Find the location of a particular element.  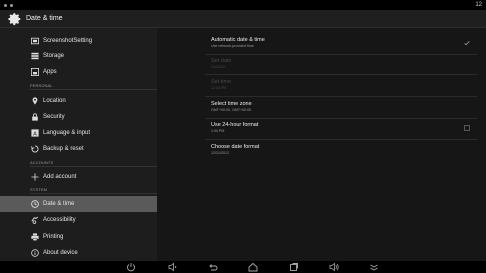

language-icon: A is located at coordinates (35, 133).